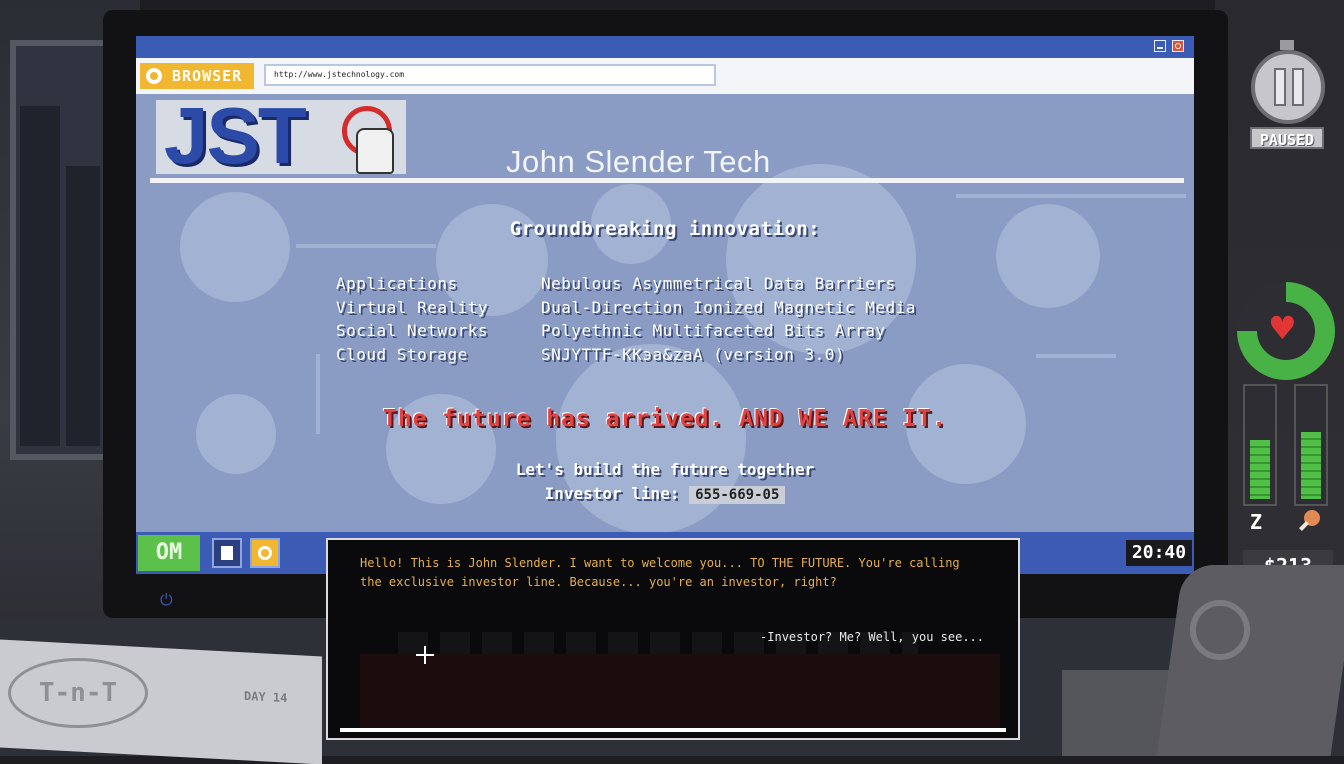 The image size is (1344, 764). I want to click on tagline: The future has arrived. AND WE ARE IT., so click(665, 419).